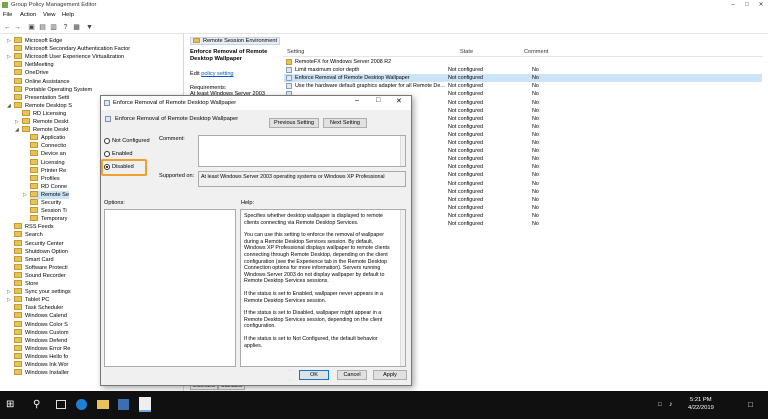  I want to click on tree-node: Device an, so click(48, 154).